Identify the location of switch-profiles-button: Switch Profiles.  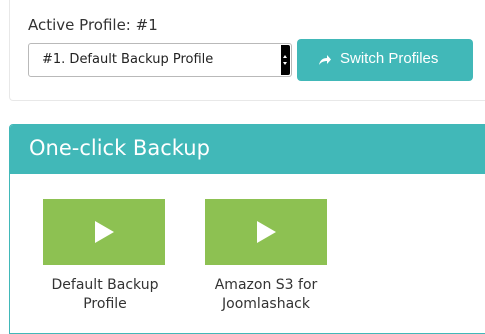
(385, 60).